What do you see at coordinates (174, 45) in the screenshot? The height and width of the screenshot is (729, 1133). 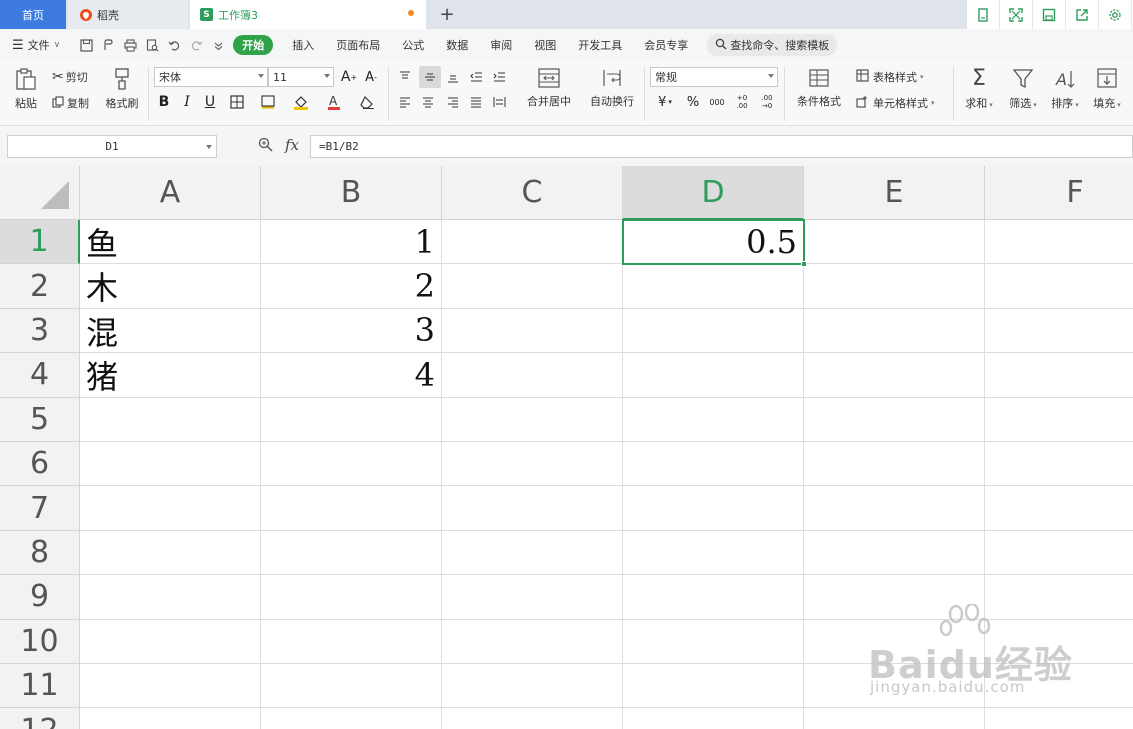 I see `undo-icon` at bounding box center [174, 45].